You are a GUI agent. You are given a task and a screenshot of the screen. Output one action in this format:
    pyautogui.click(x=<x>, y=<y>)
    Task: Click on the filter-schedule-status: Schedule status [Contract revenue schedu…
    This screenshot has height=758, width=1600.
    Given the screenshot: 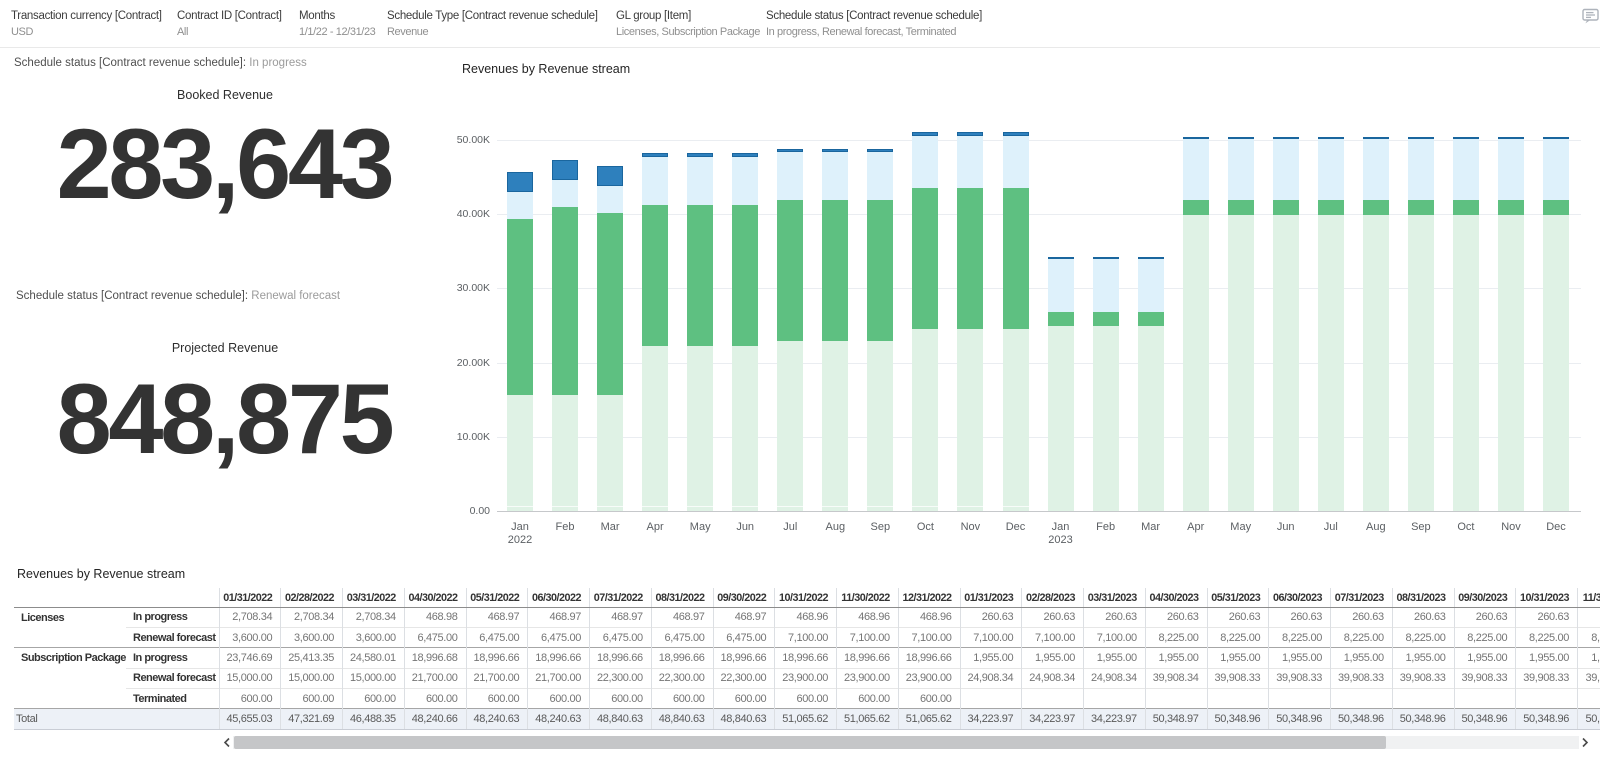 What is the action you would take?
    pyautogui.click(x=874, y=24)
    